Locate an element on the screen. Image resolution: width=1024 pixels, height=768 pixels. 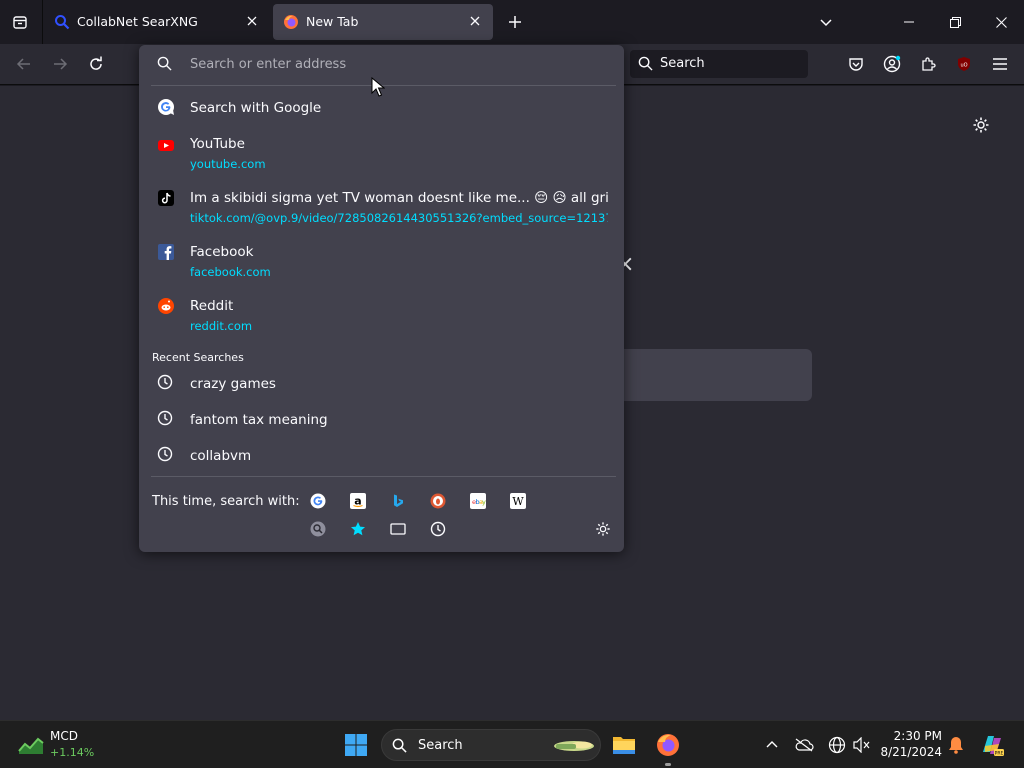
reddit-icon is located at coordinates (166, 306).